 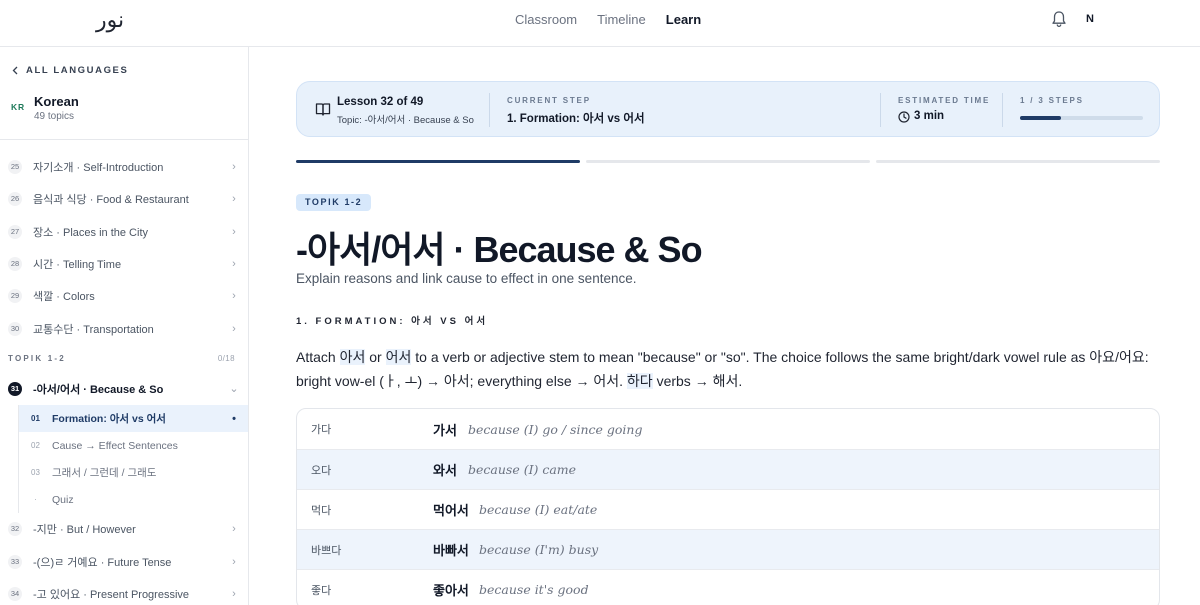 I want to click on estimated-time-caption: ESTIMATED TIME, so click(x=944, y=100).